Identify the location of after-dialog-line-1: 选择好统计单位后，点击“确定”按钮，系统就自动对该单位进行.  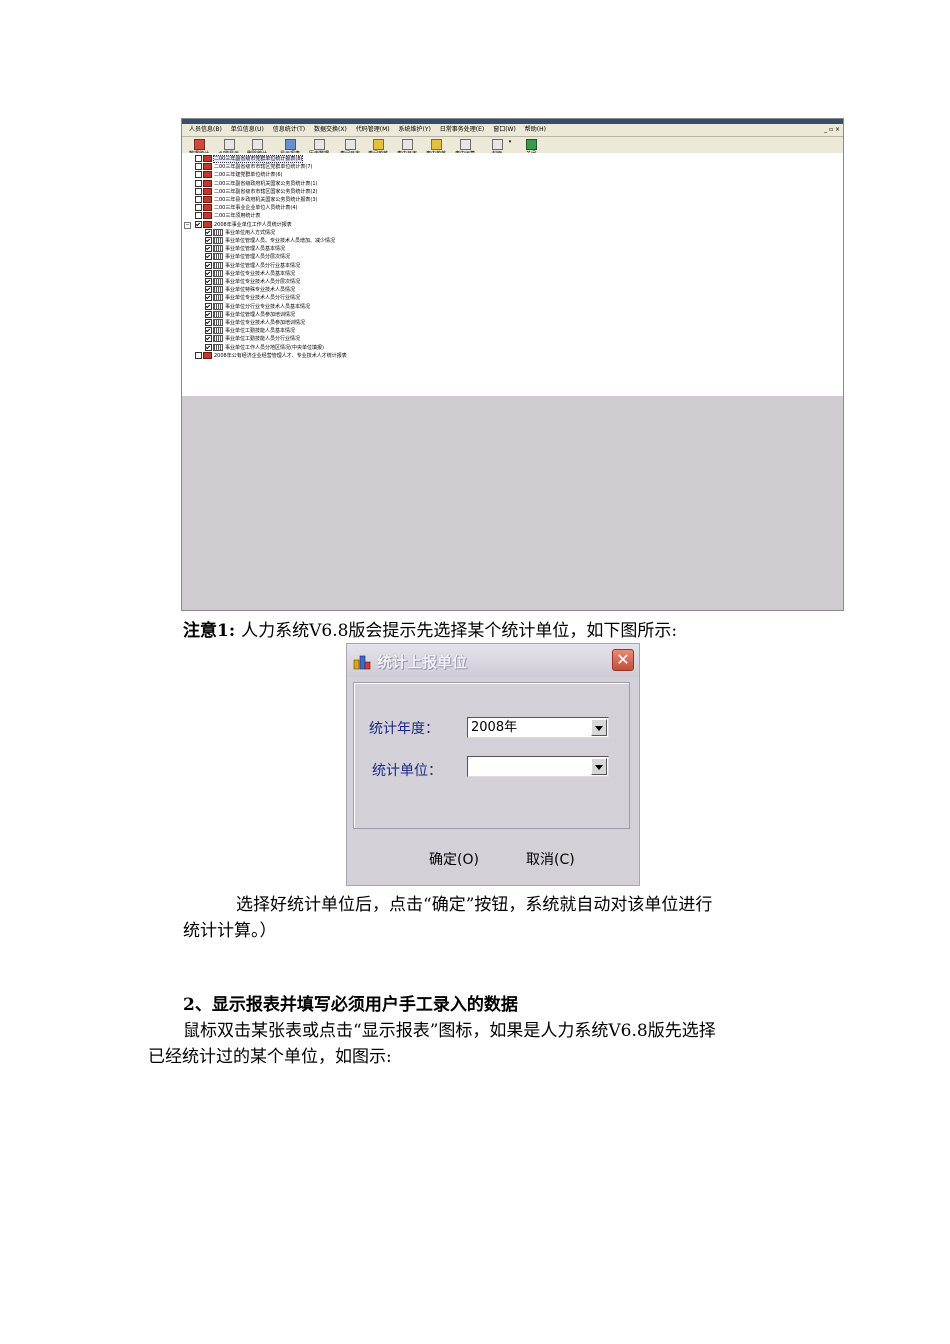
(474, 905).